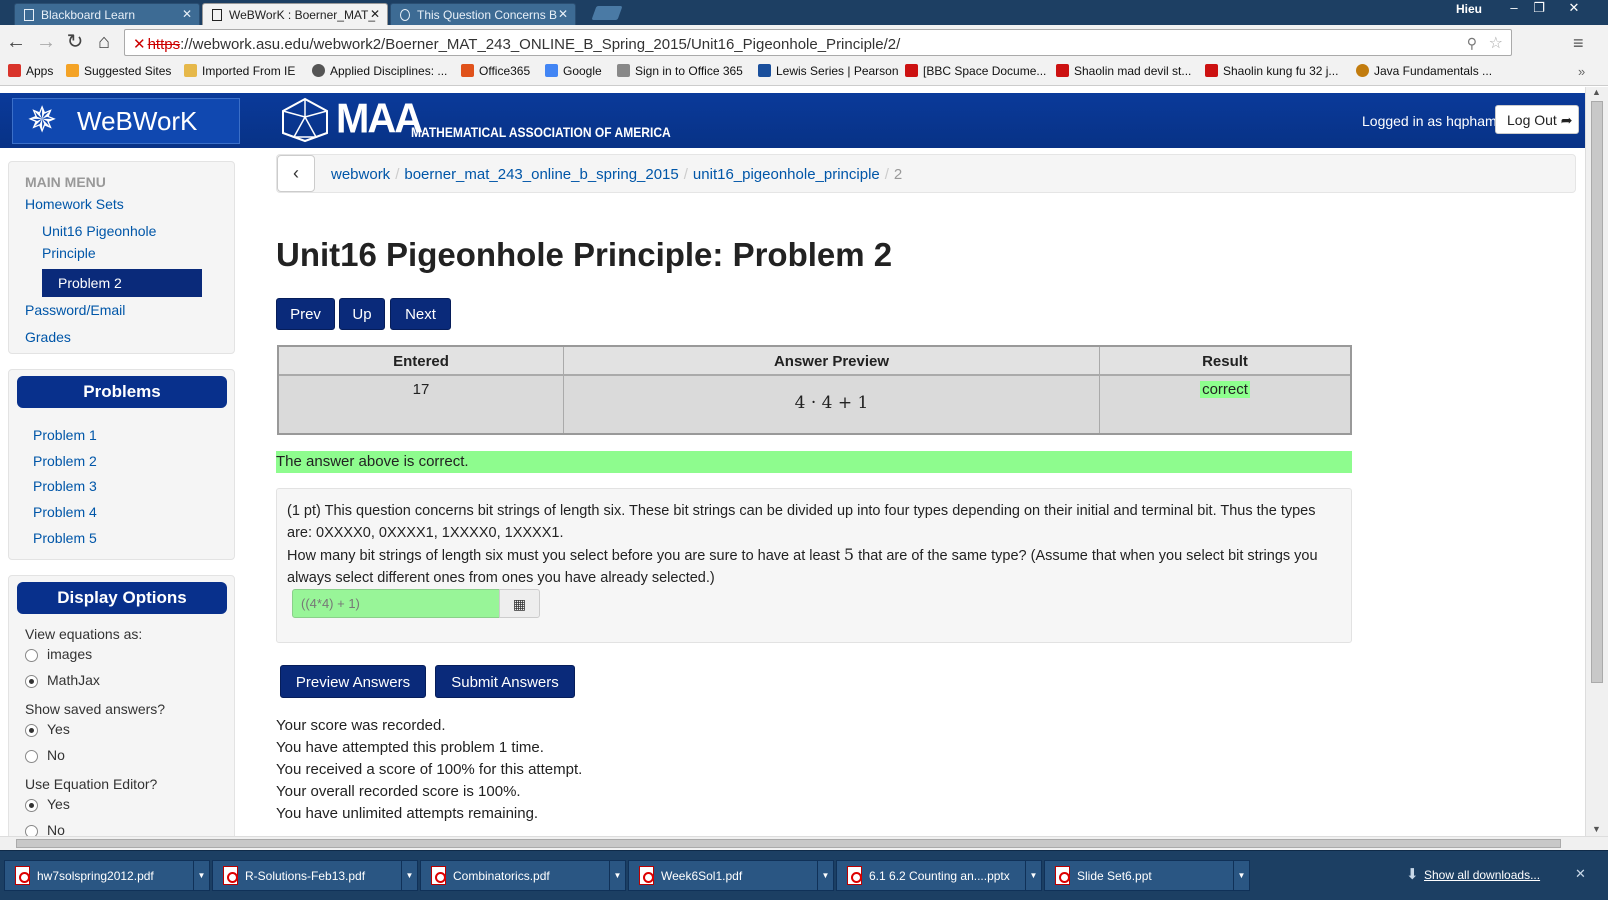 Image resolution: width=1608 pixels, height=900 pixels. I want to click on download-item-3: Combinatorics.pdf ▼, so click(523, 875).